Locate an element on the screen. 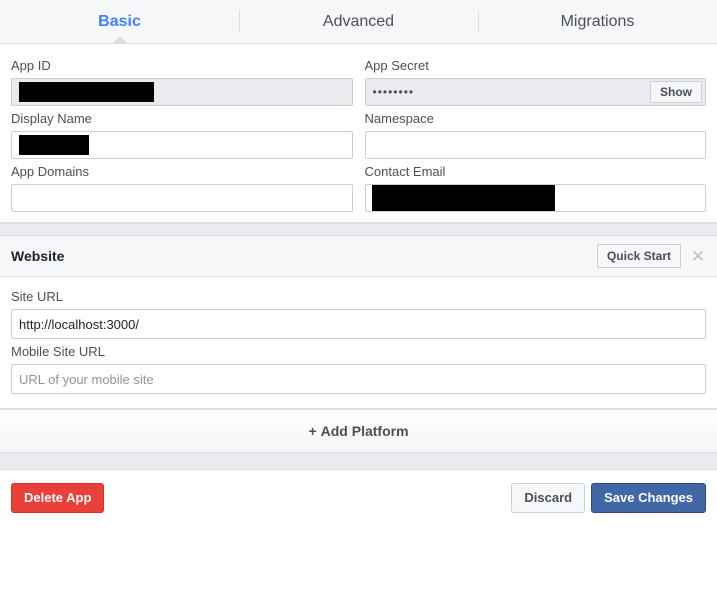  app-id-redaction-bar is located at coordinates (86, 92).